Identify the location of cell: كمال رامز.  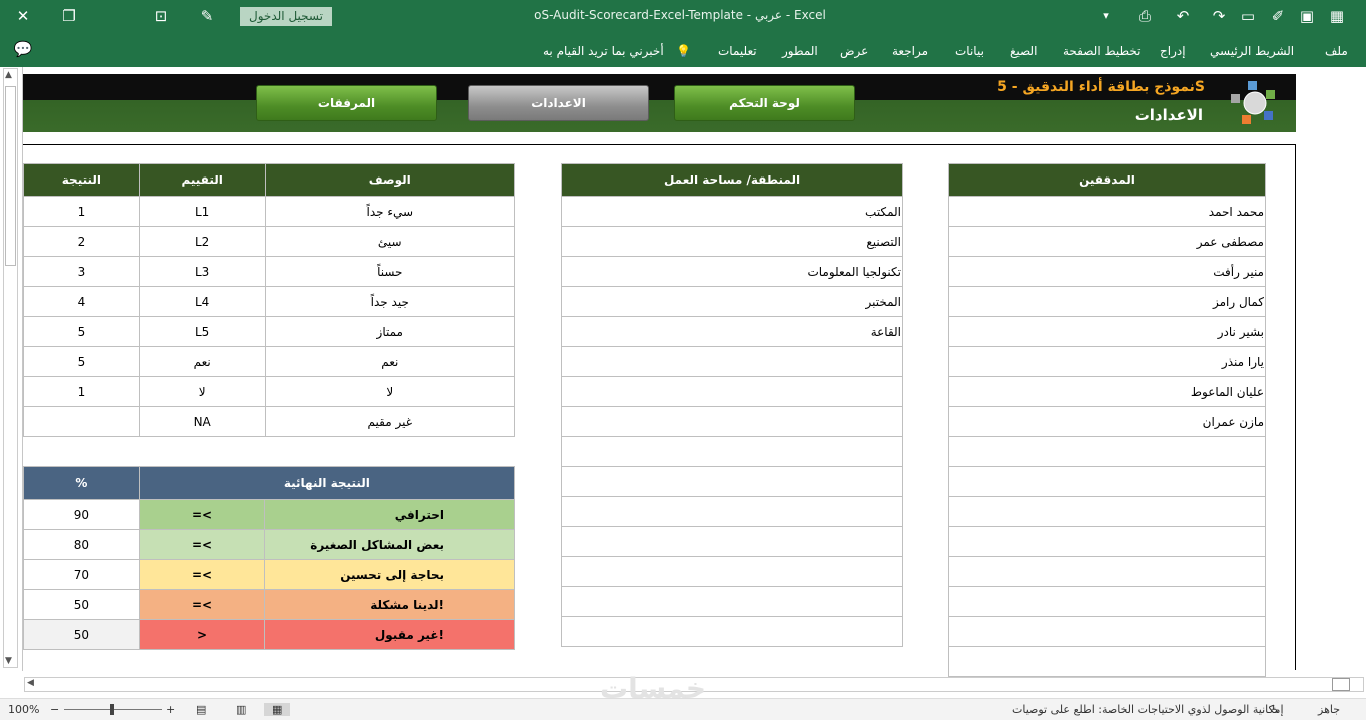
(1107, 301).